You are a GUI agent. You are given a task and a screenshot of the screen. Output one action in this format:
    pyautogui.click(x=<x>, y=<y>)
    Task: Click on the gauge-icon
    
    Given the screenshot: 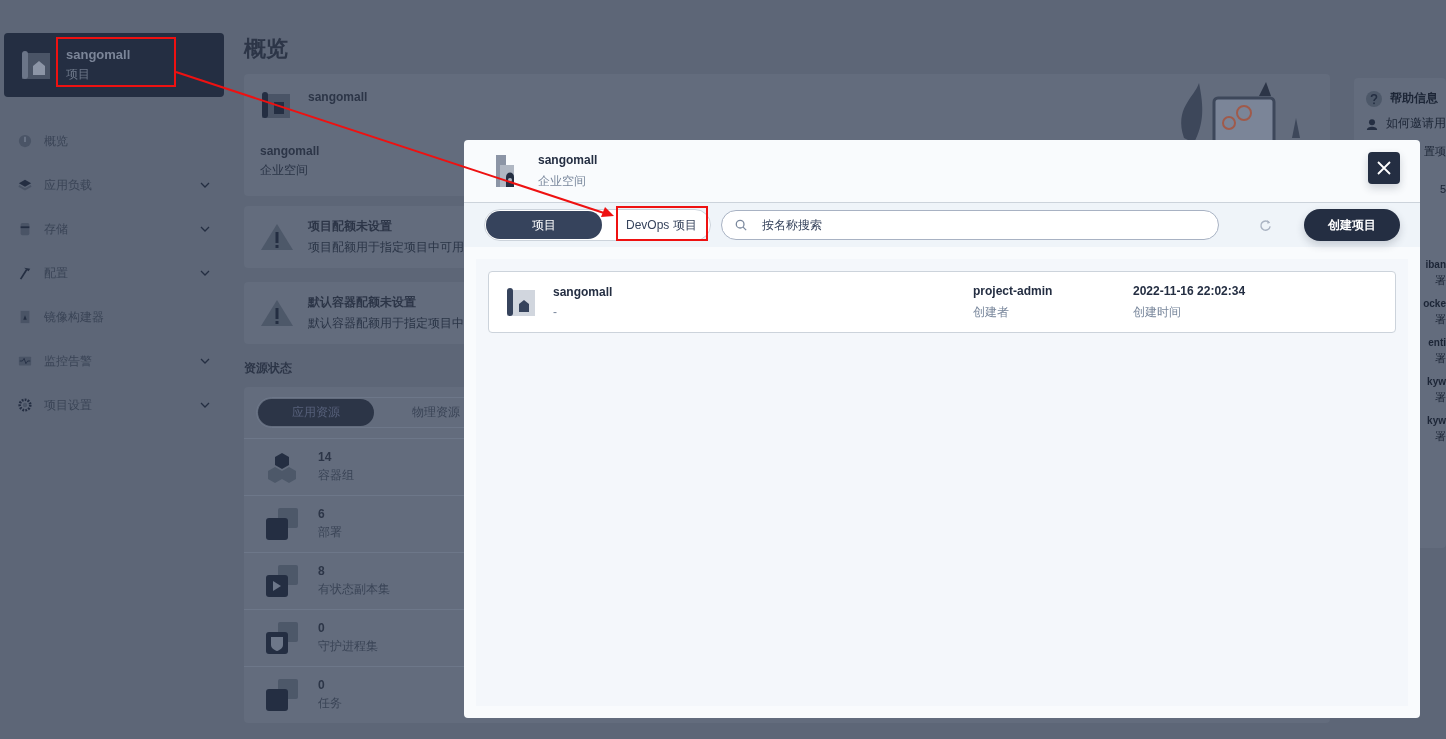 What is the action you would take?
    pyautogui.click(x=25, y=141)
    